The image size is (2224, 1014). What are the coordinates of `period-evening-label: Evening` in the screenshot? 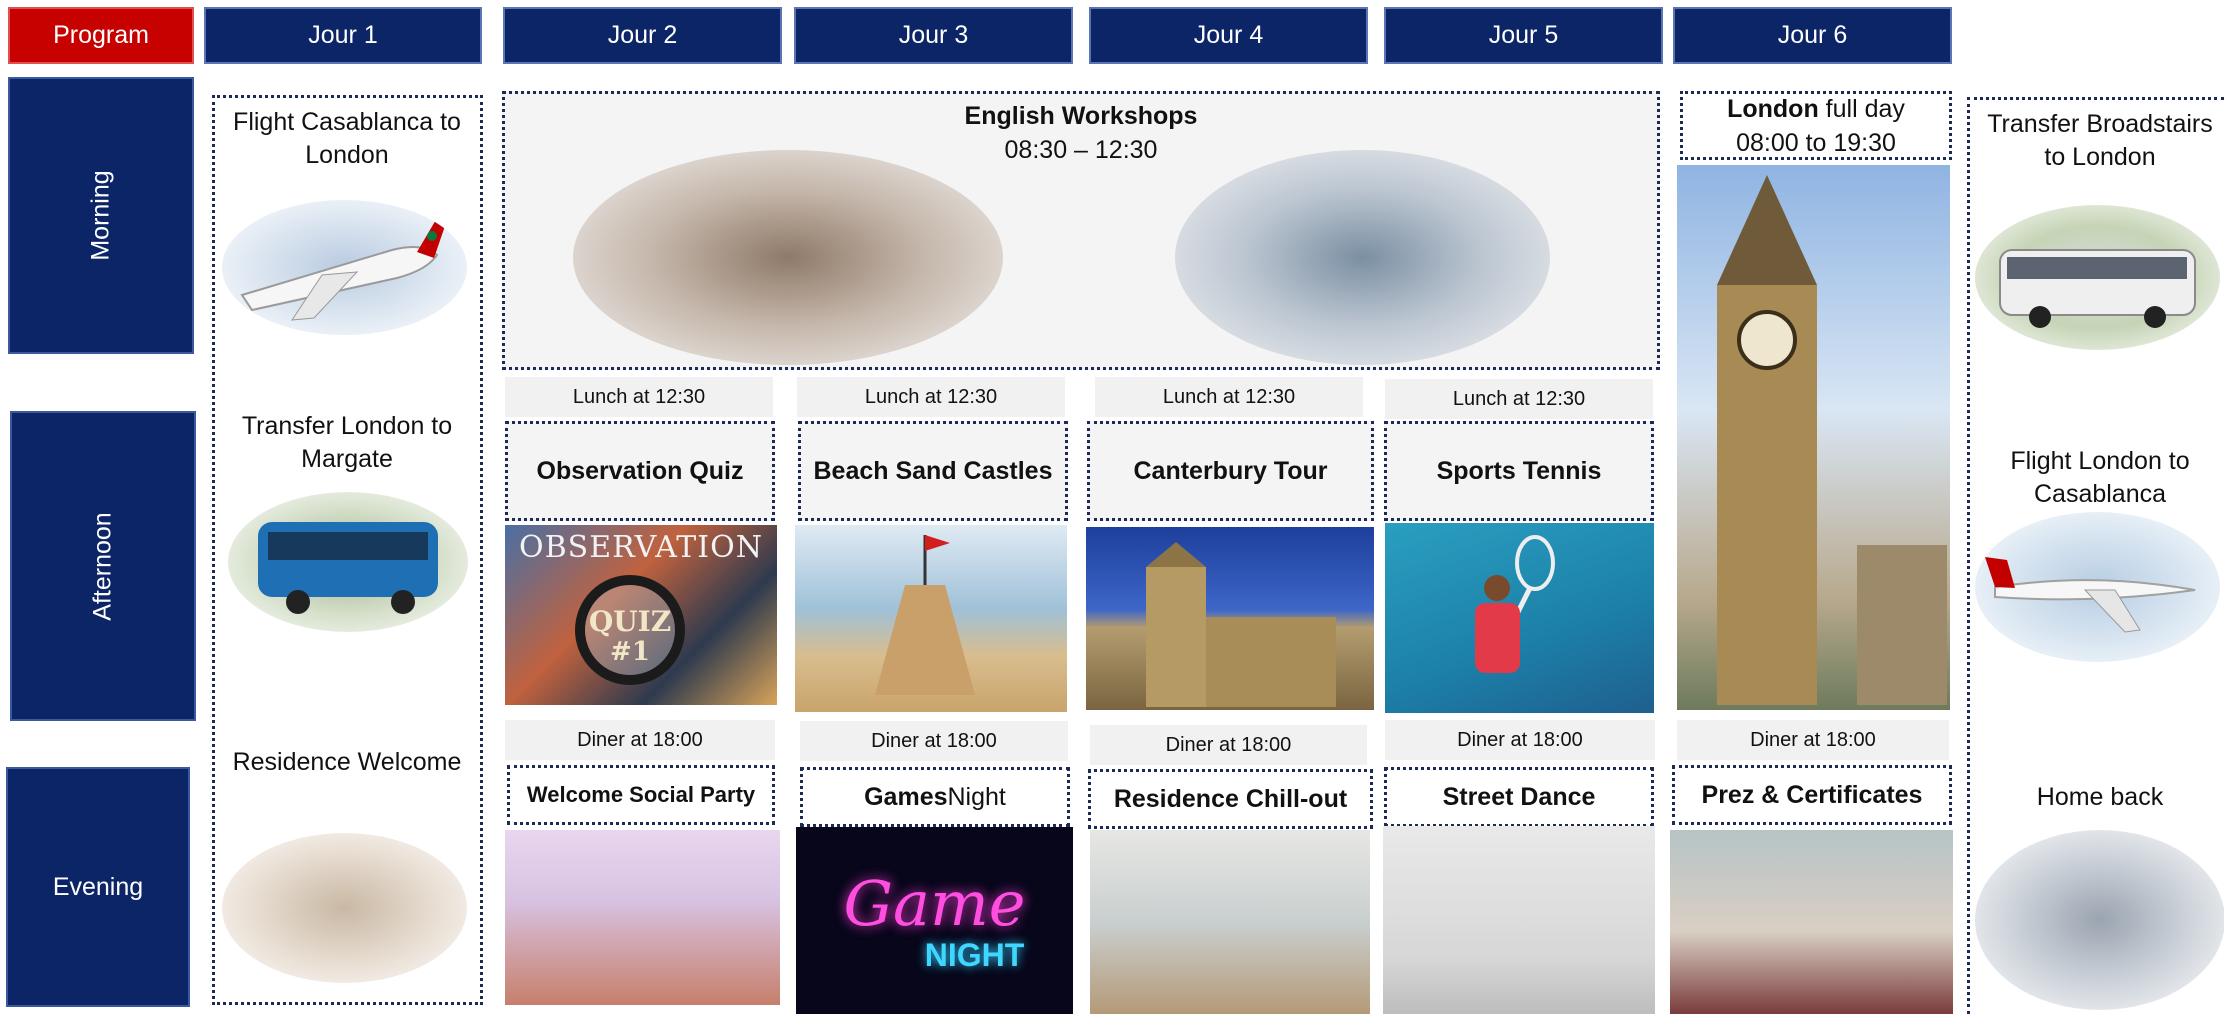 It's located at (98, 886).